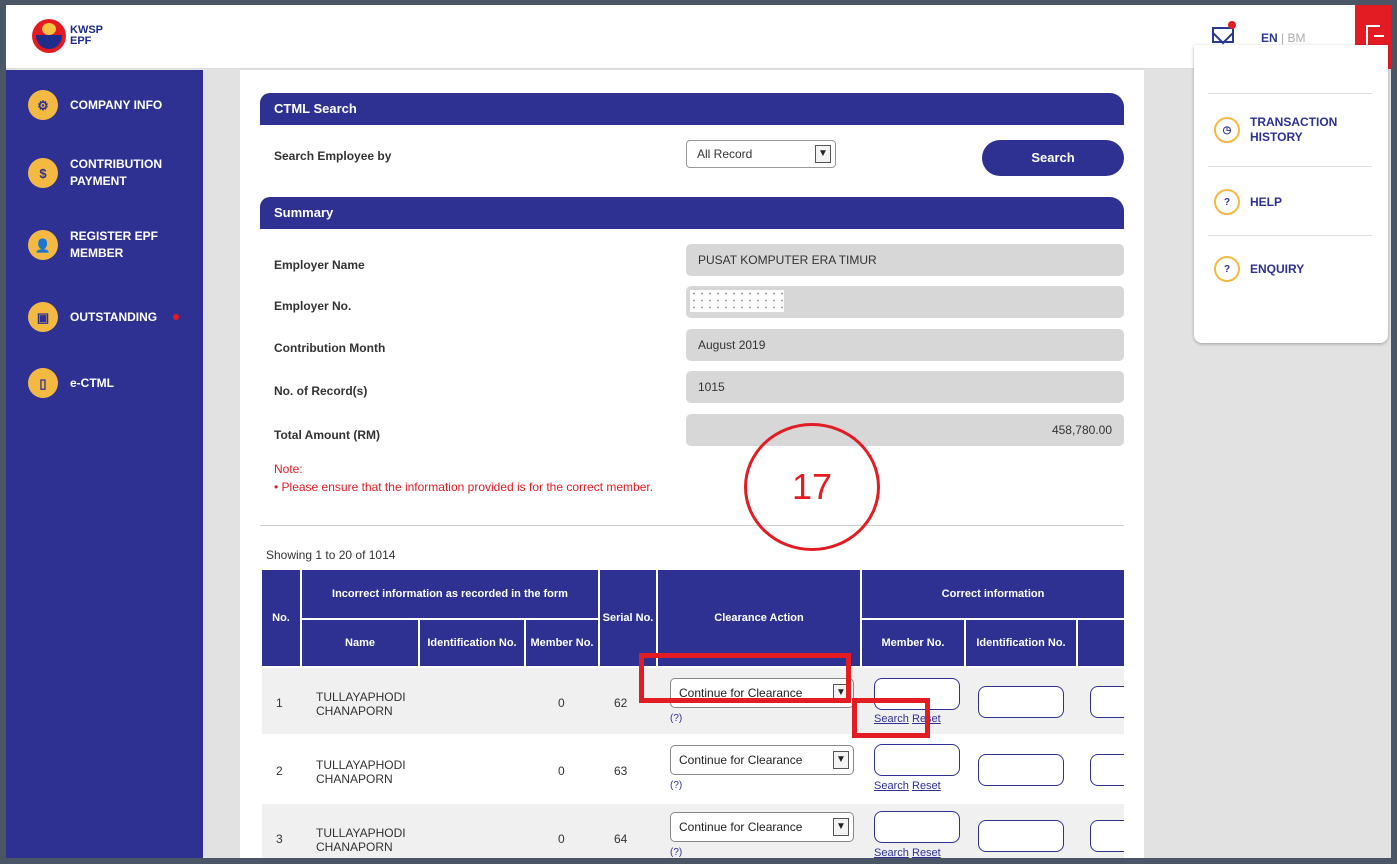 This screenshot has width=1397, height=864. Describe the element at coordinates (905, 430) in the screenshot. I see `total-amount-value: 458,780.00` at that location.